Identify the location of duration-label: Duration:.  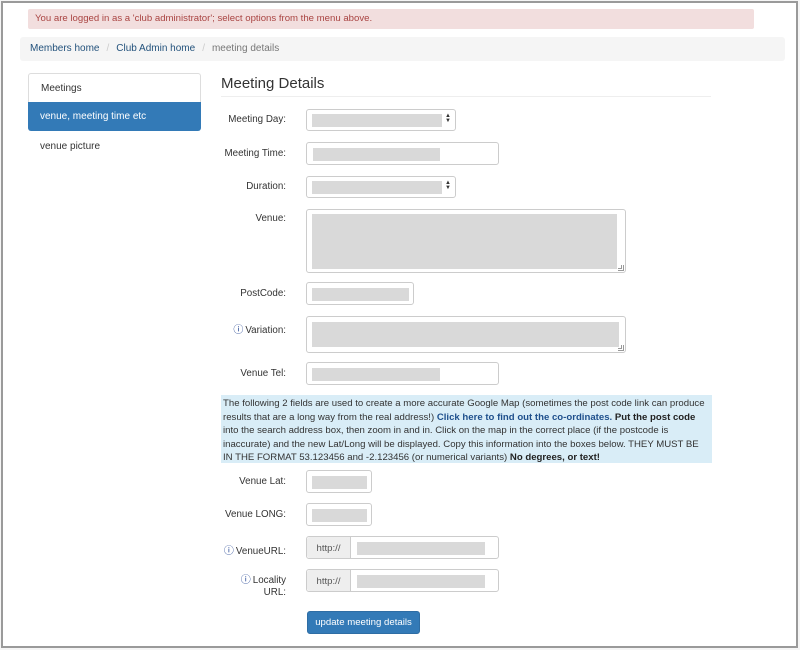
(266, 186).